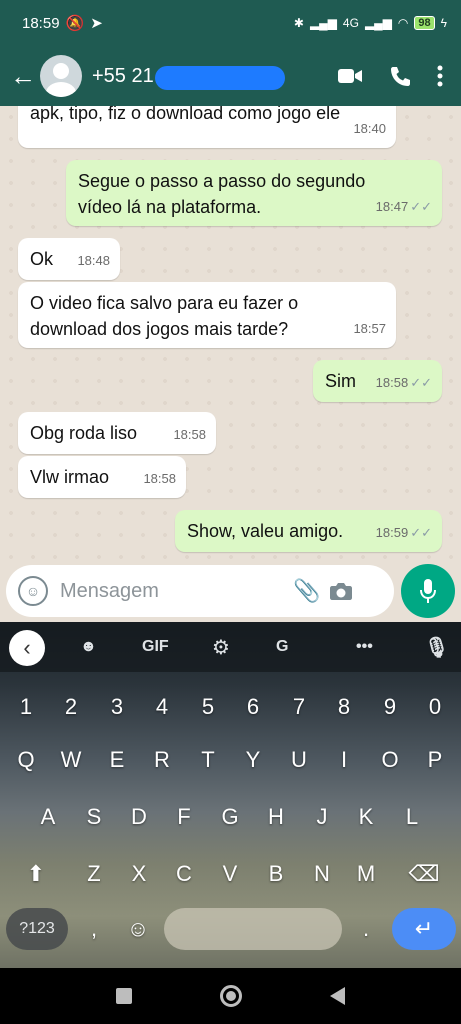 The image size is (461, 1024). Describe the element at coordinates (26, 707) in the screenshot. I see `key: 1` at that location.